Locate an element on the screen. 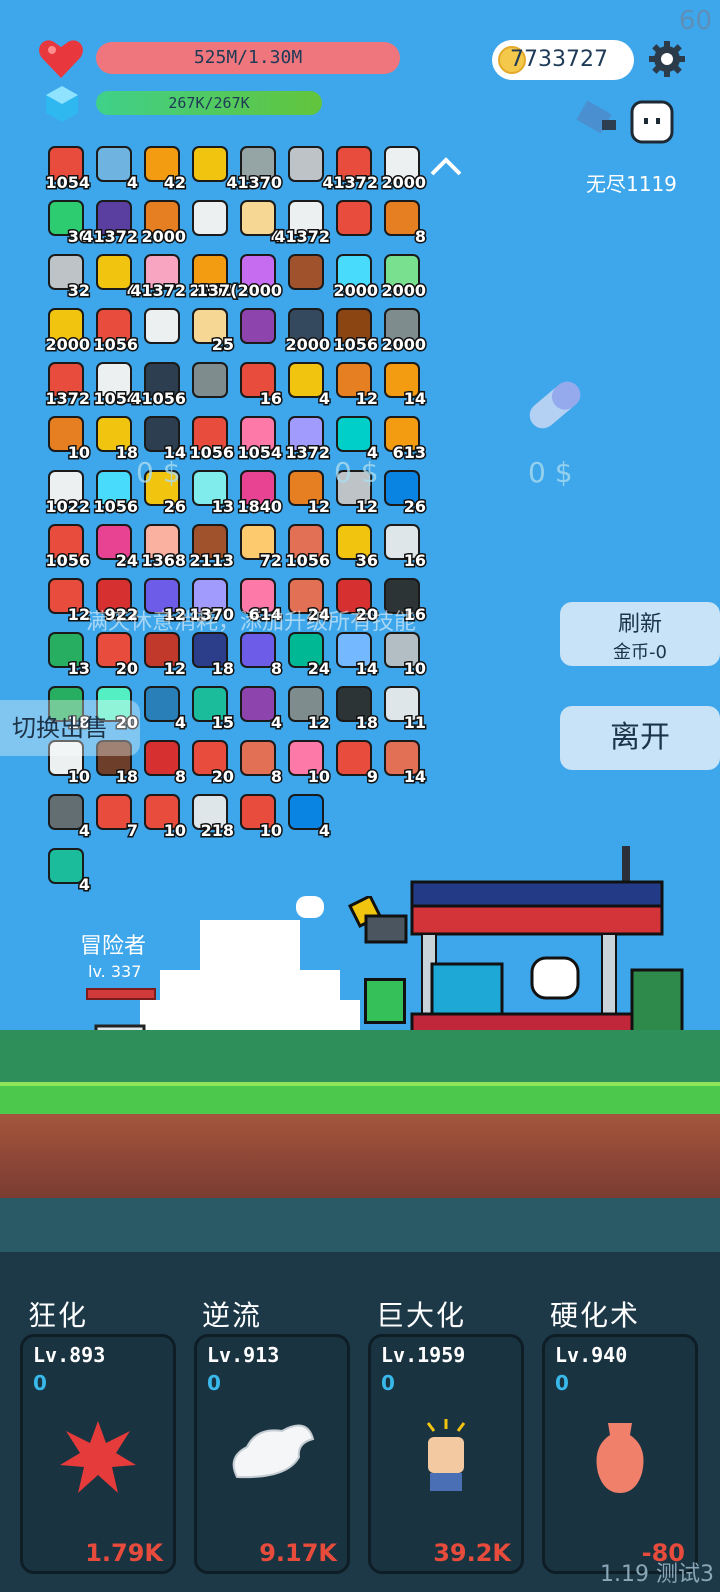 The image size is (720, 1592). inventory-item: 42 is located at coordinates (162, 168).